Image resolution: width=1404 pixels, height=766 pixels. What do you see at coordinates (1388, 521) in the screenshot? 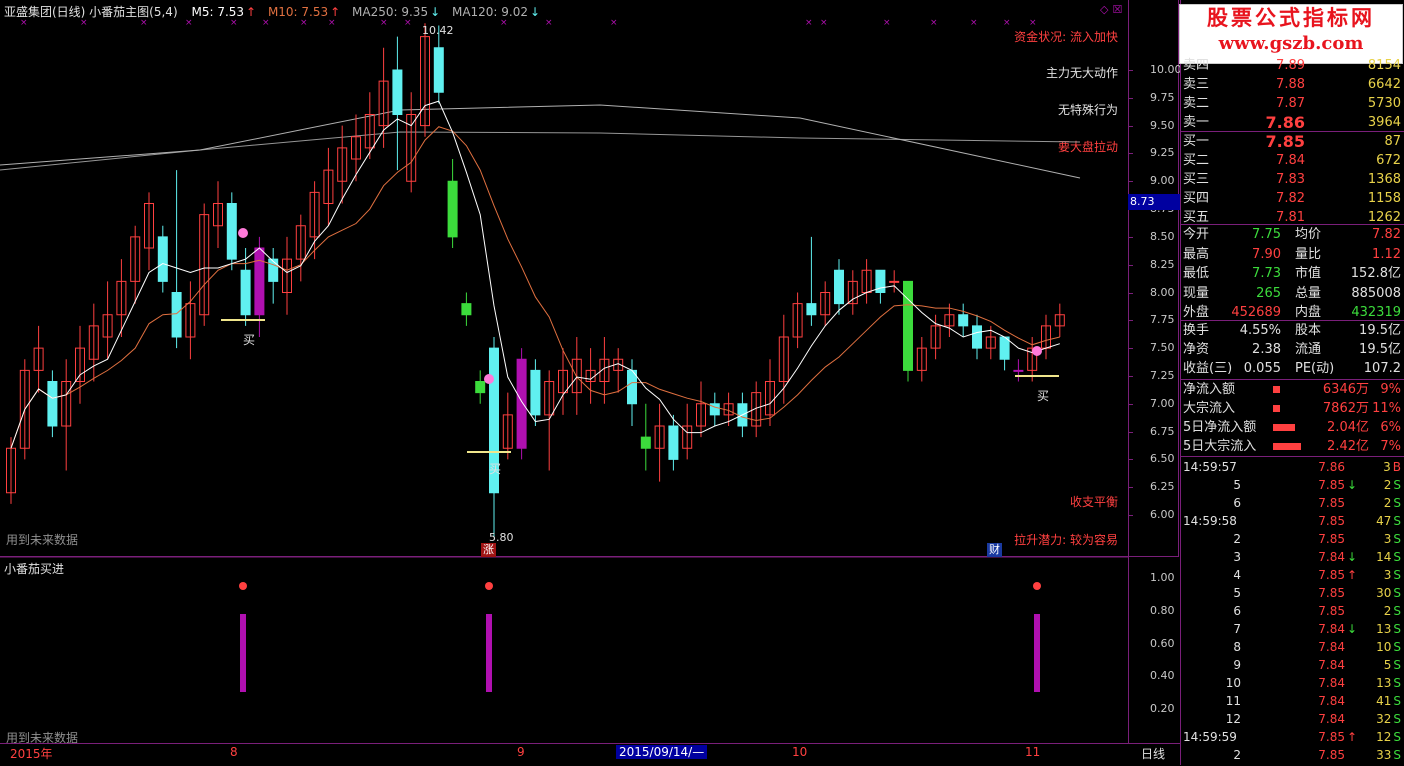
I see `tick-volume: 47 S` at bounding box center [1388, 521].